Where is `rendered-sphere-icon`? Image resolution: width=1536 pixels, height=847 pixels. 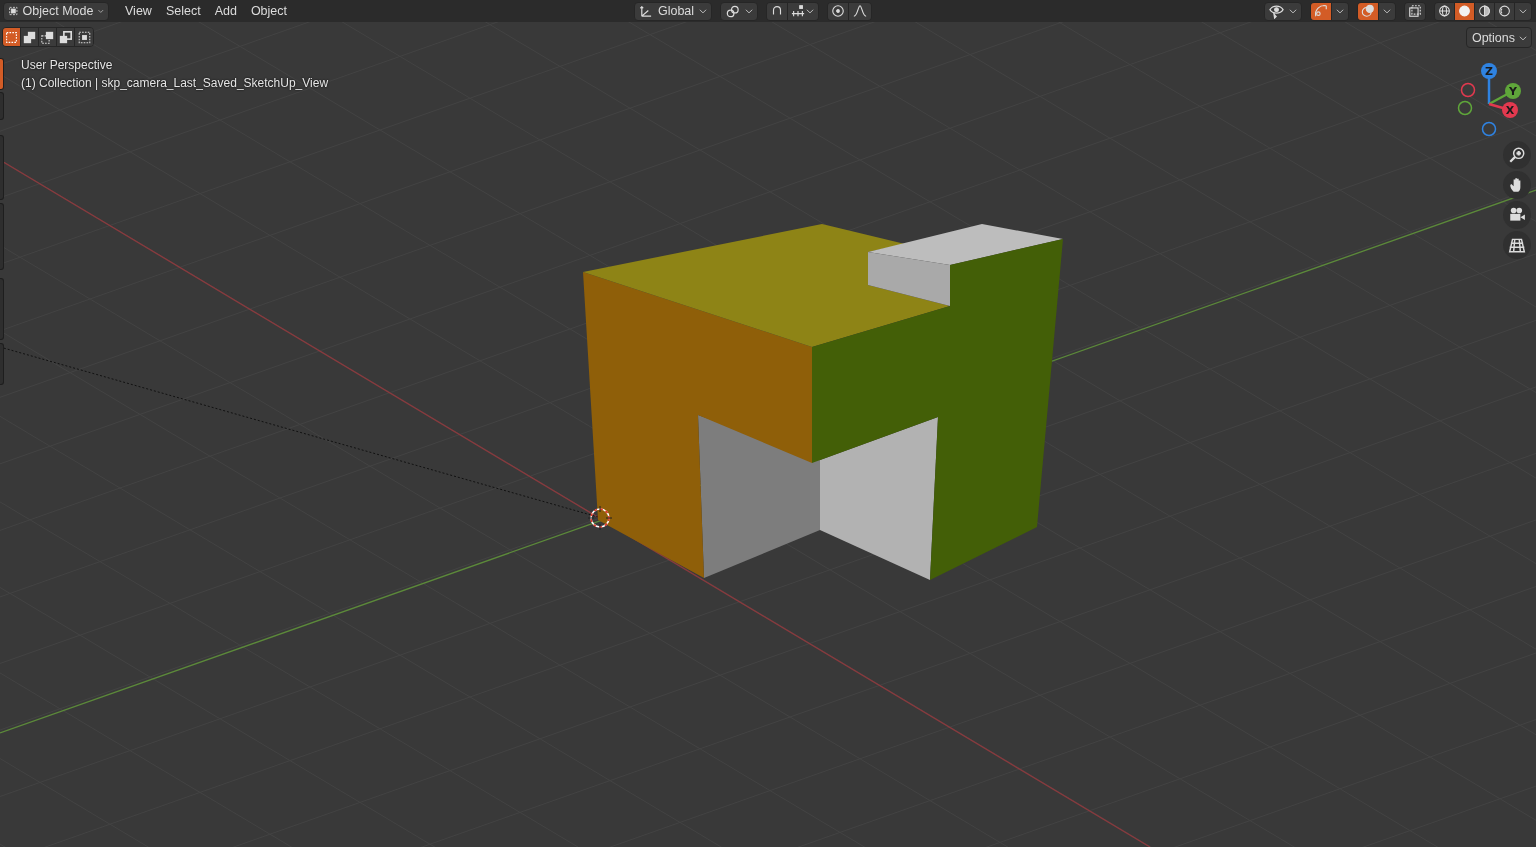 rendered-sphere-icon is located at coordinates (1504, 11).